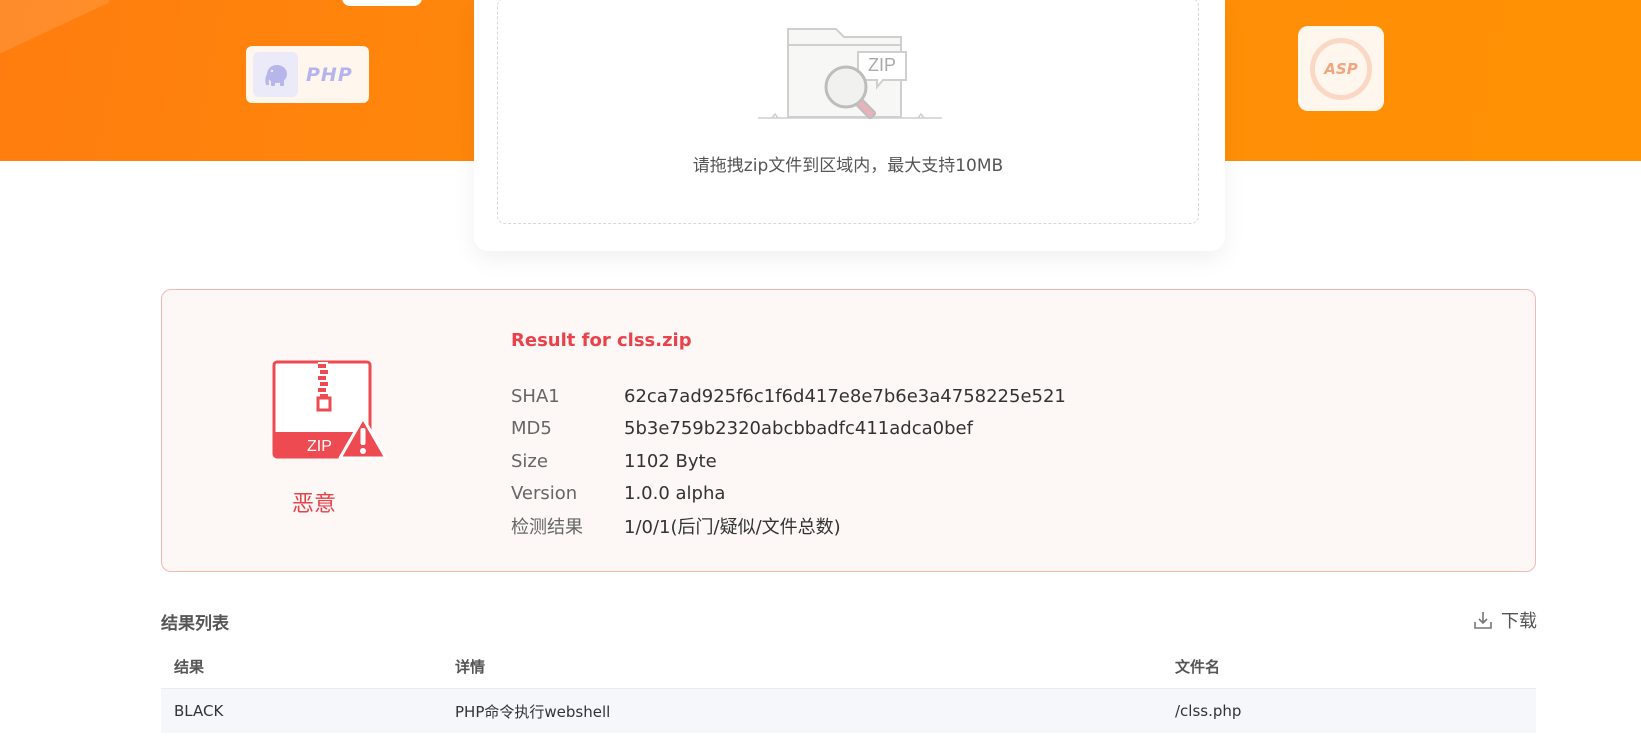 The height and width of the screenshot is (747, 1641). What do you see at coordinates (601, 340) in the screenshot?
I see `result-title: Result for clss.zip` at bounding box center [601, 340].